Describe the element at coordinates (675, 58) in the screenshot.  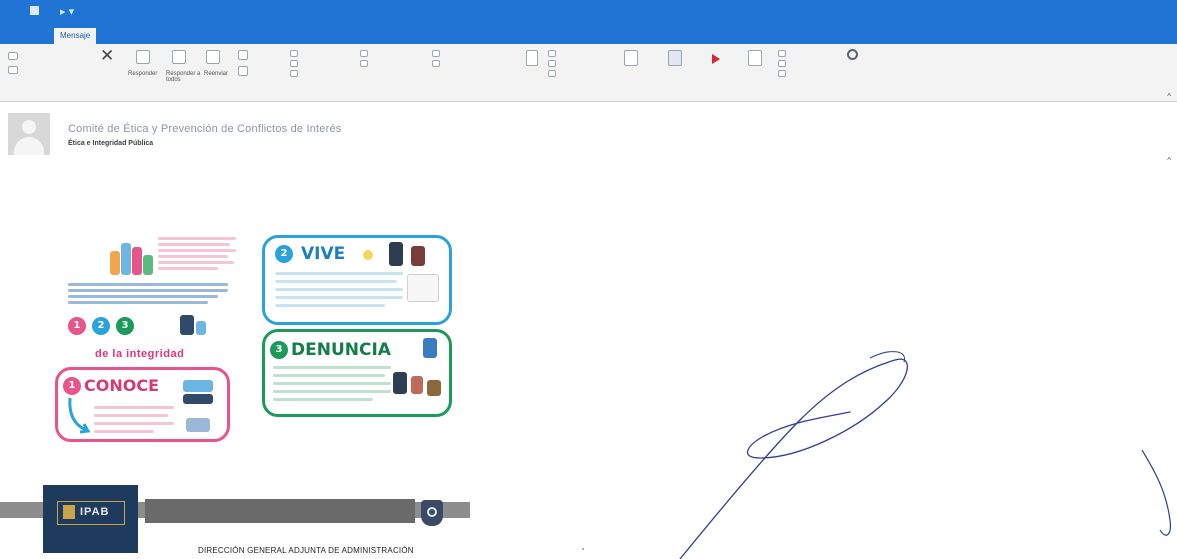
I see `categorize-icon` at that location.